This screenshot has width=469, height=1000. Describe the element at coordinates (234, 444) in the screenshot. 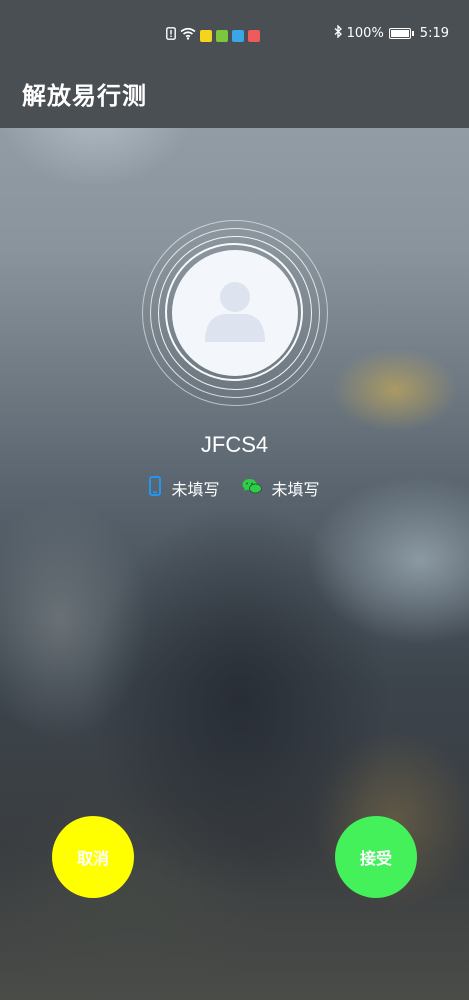

I see `caller-name: JFCS4` at that location.